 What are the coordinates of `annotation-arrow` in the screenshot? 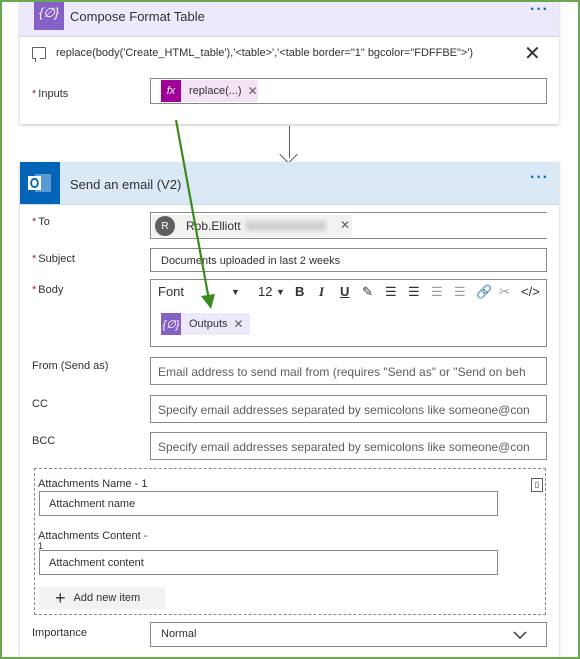 It's located at (194, 214).